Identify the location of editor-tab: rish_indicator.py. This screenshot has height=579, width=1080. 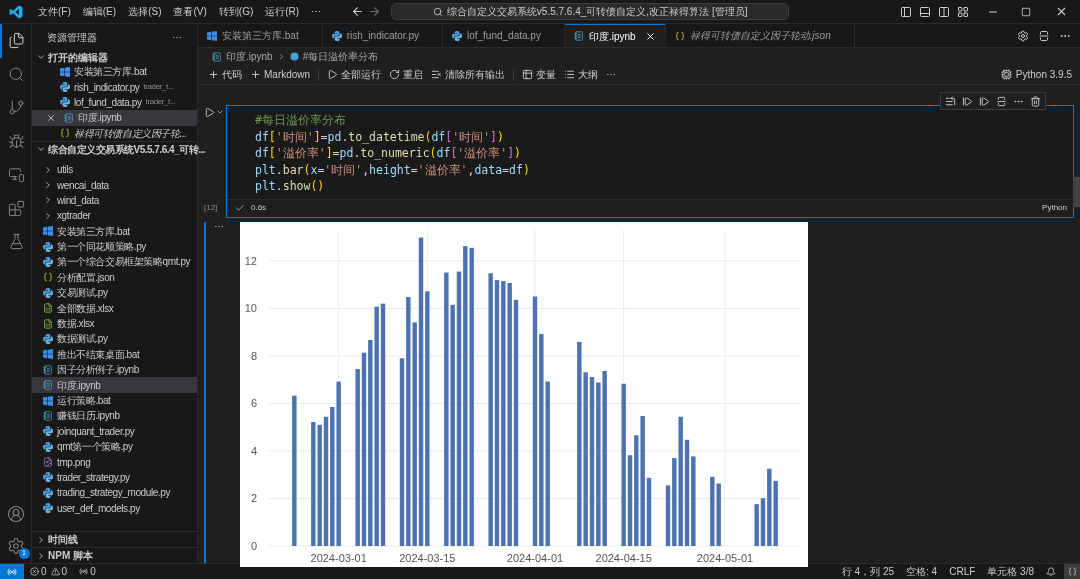
(382, 35).